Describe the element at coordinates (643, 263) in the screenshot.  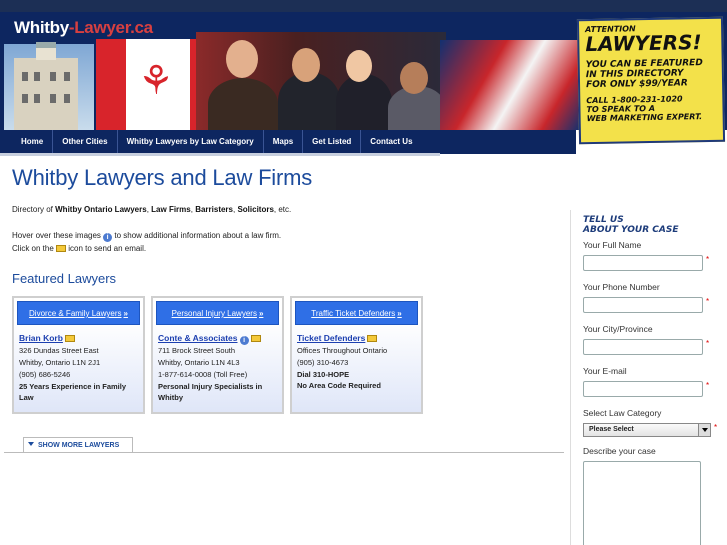
I see `full-name-input` at that location.